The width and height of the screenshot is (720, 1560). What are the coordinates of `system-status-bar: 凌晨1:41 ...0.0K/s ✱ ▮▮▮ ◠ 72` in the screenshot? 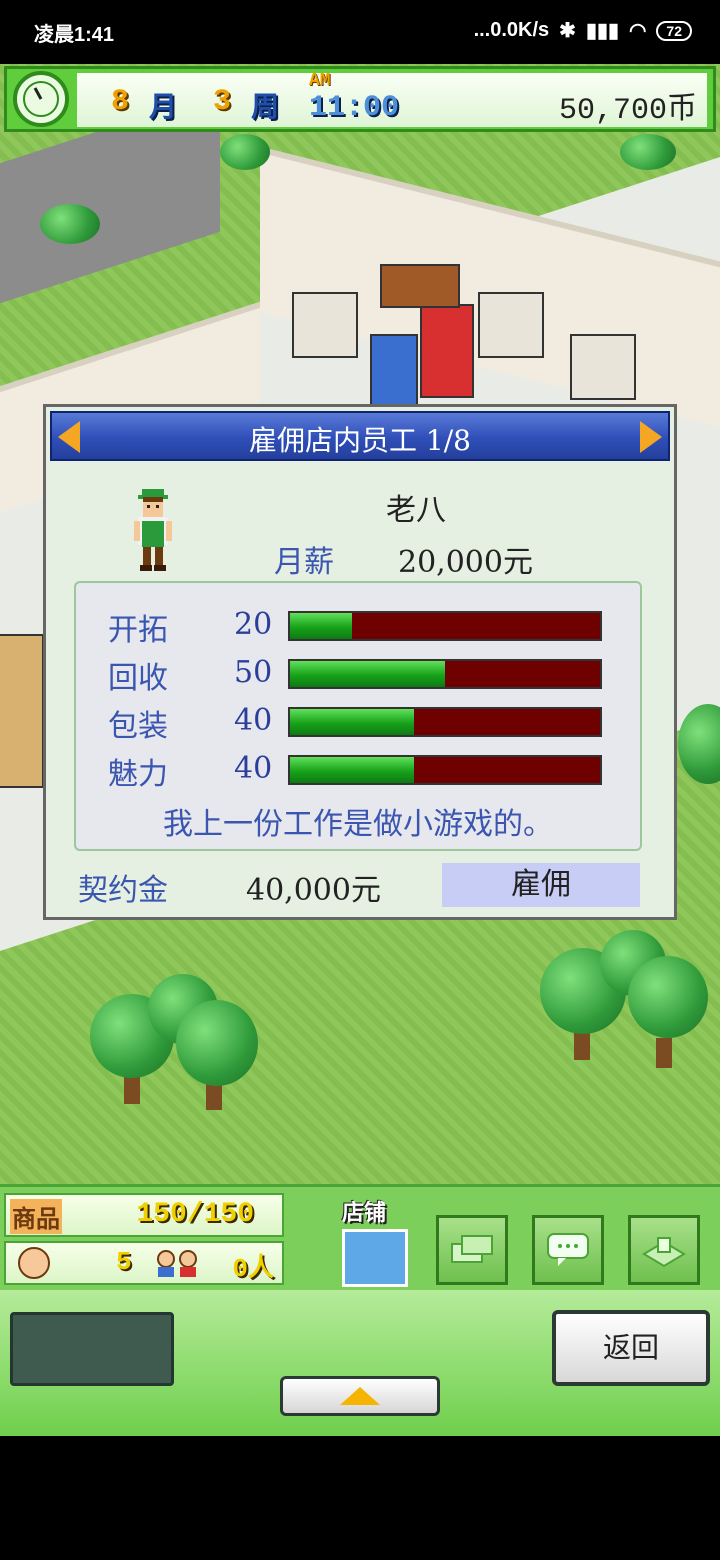 It's located at (360, 32).